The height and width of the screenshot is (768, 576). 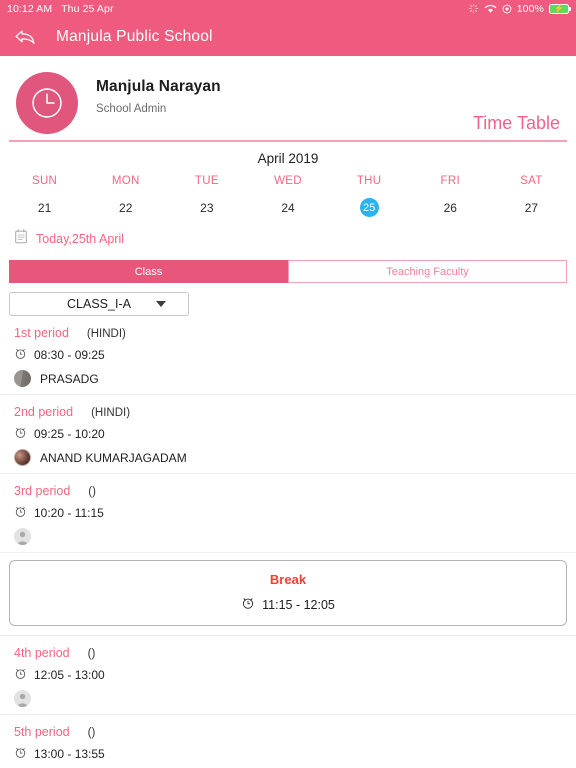 I want to click on class-select-value: CLASS_I-A, so click(x=99, y=304).